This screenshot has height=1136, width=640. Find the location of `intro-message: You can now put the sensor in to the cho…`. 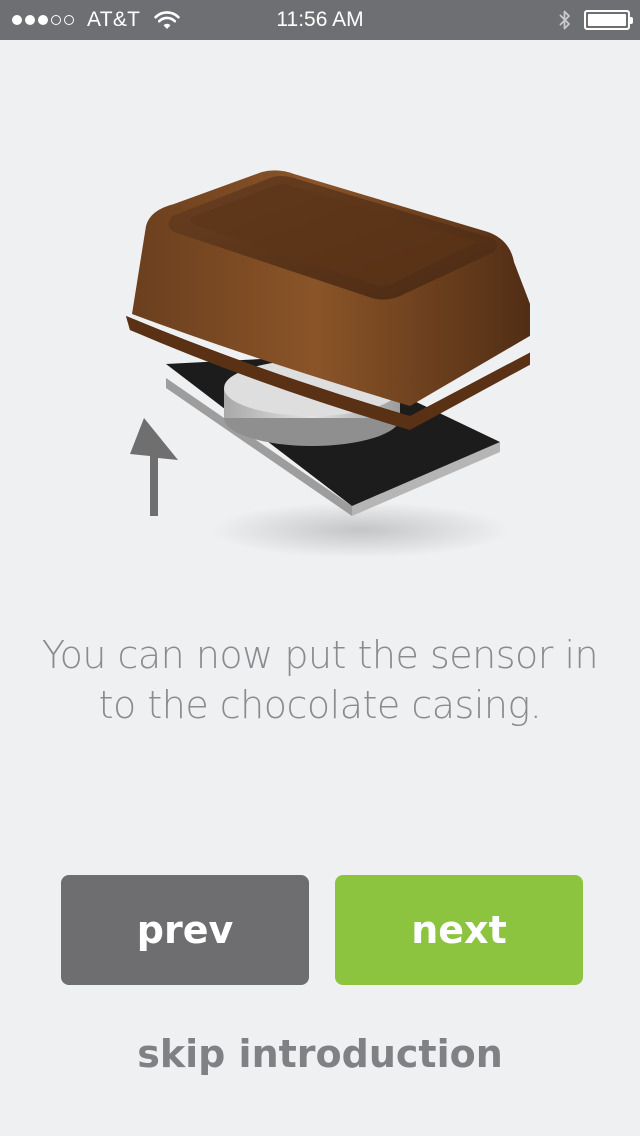

intro-message: You can now put the sensor in to the cho… is located at coordinates (320, 680).